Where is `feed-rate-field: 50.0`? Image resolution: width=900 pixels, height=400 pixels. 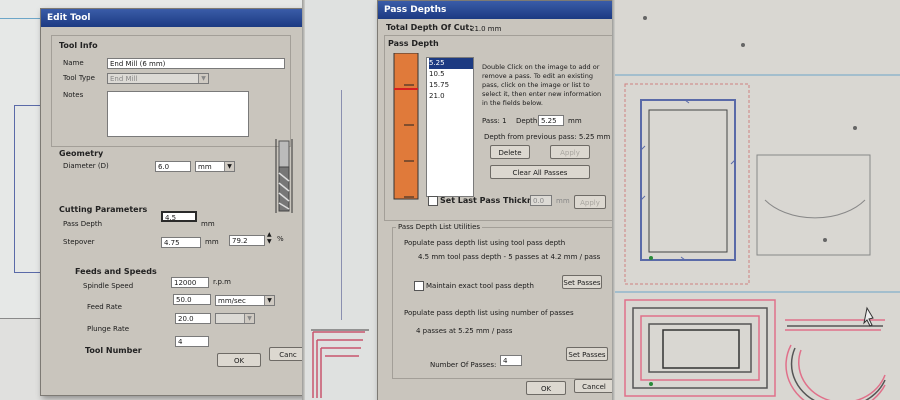 feed-rate-field: 50.0 is located at coordinates (192, 299).